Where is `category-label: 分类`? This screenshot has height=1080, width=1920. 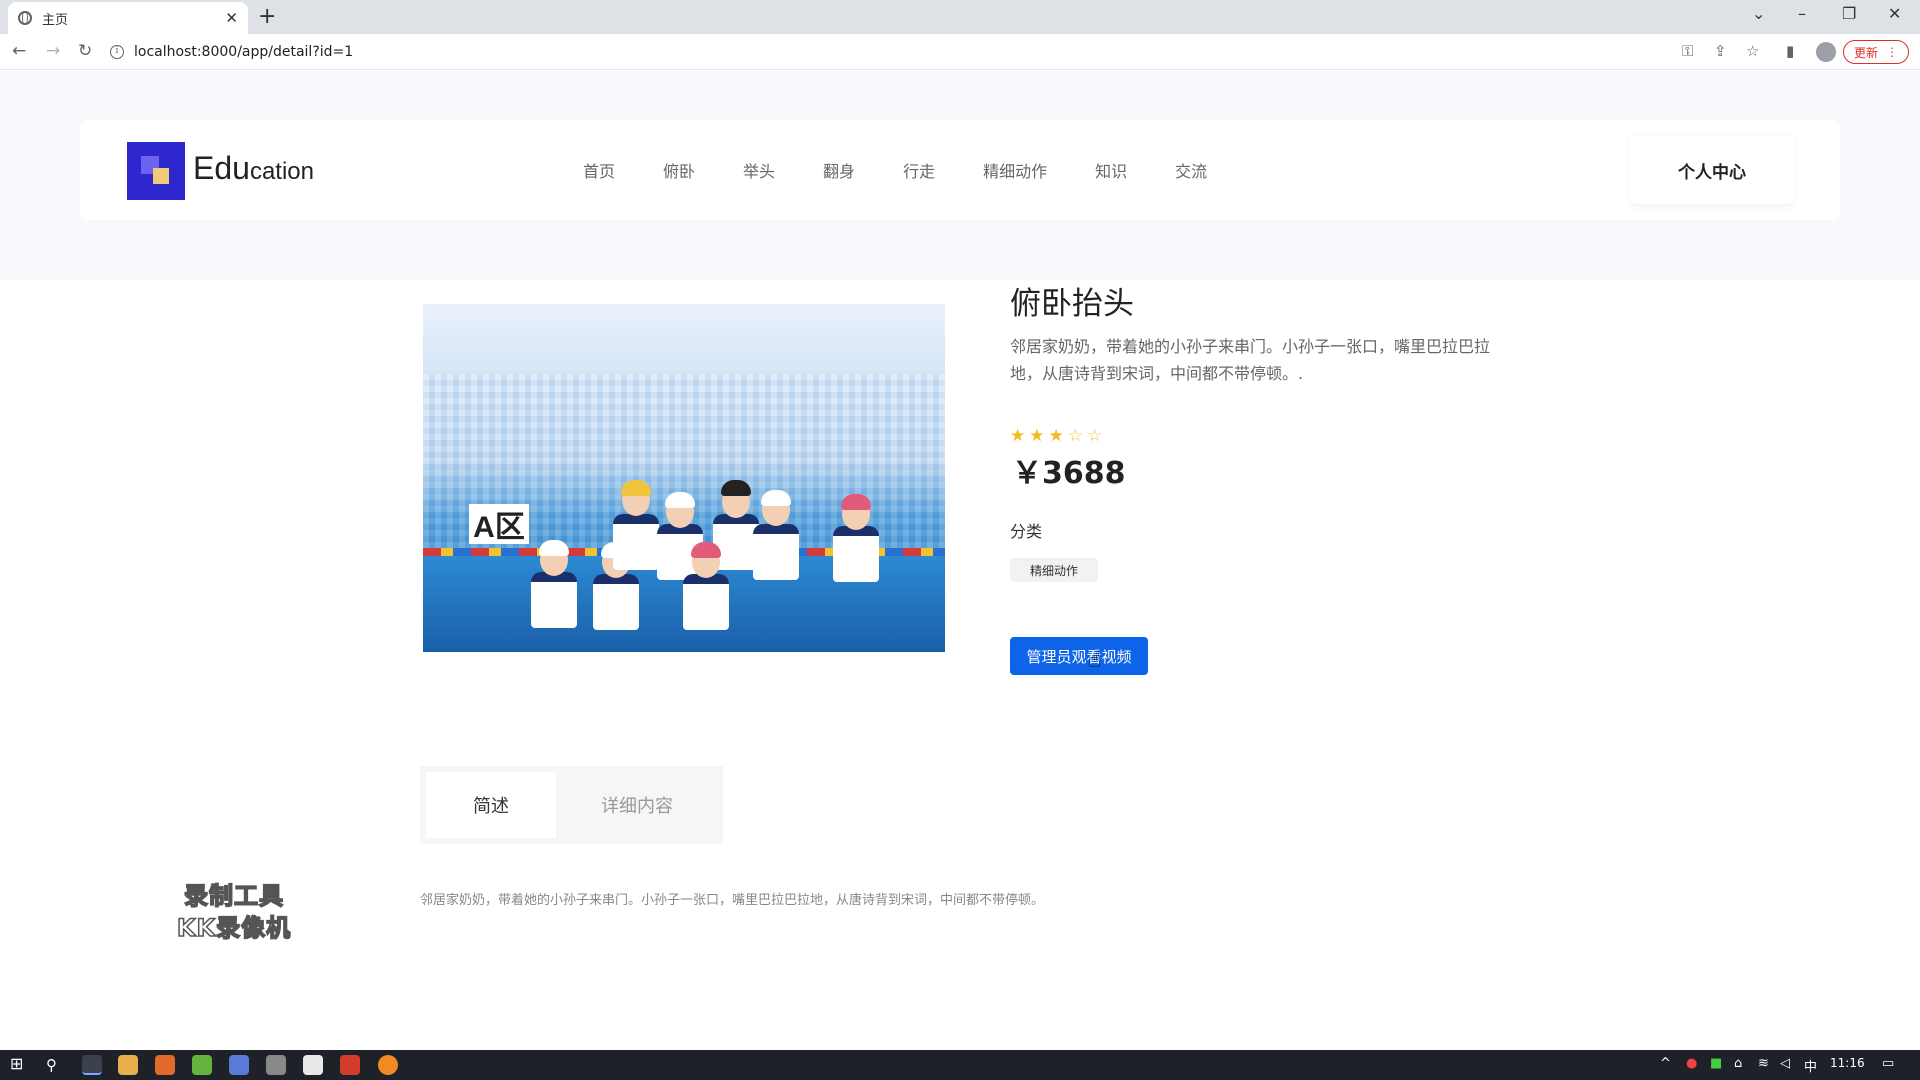 category-label: 分类 is located at coordinates (1026, 531).